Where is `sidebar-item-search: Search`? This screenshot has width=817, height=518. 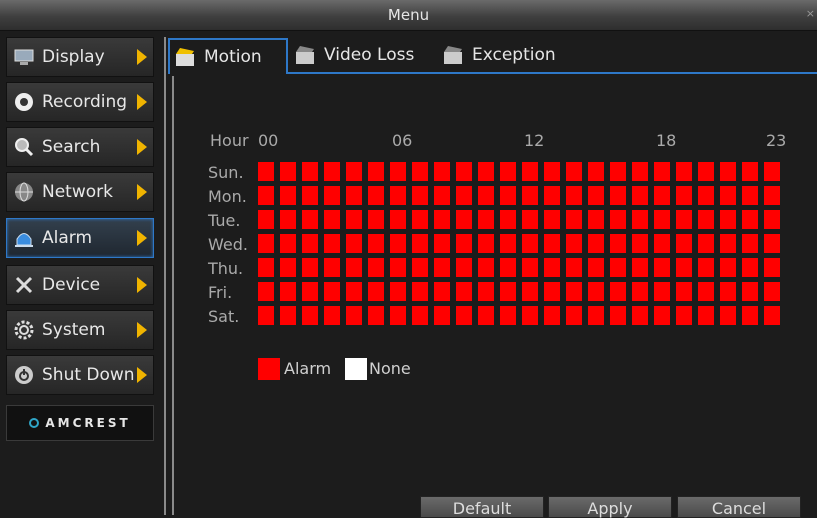 sidebar-item-search: Search is located at coordinates (80, 147).